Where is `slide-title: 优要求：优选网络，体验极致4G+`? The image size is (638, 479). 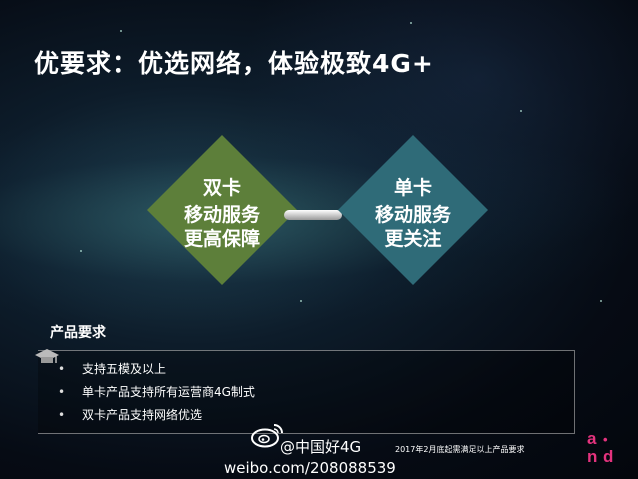 slide-title: 优要求：优选网络，体验极致4G+ is located at coordinates (234, 63).